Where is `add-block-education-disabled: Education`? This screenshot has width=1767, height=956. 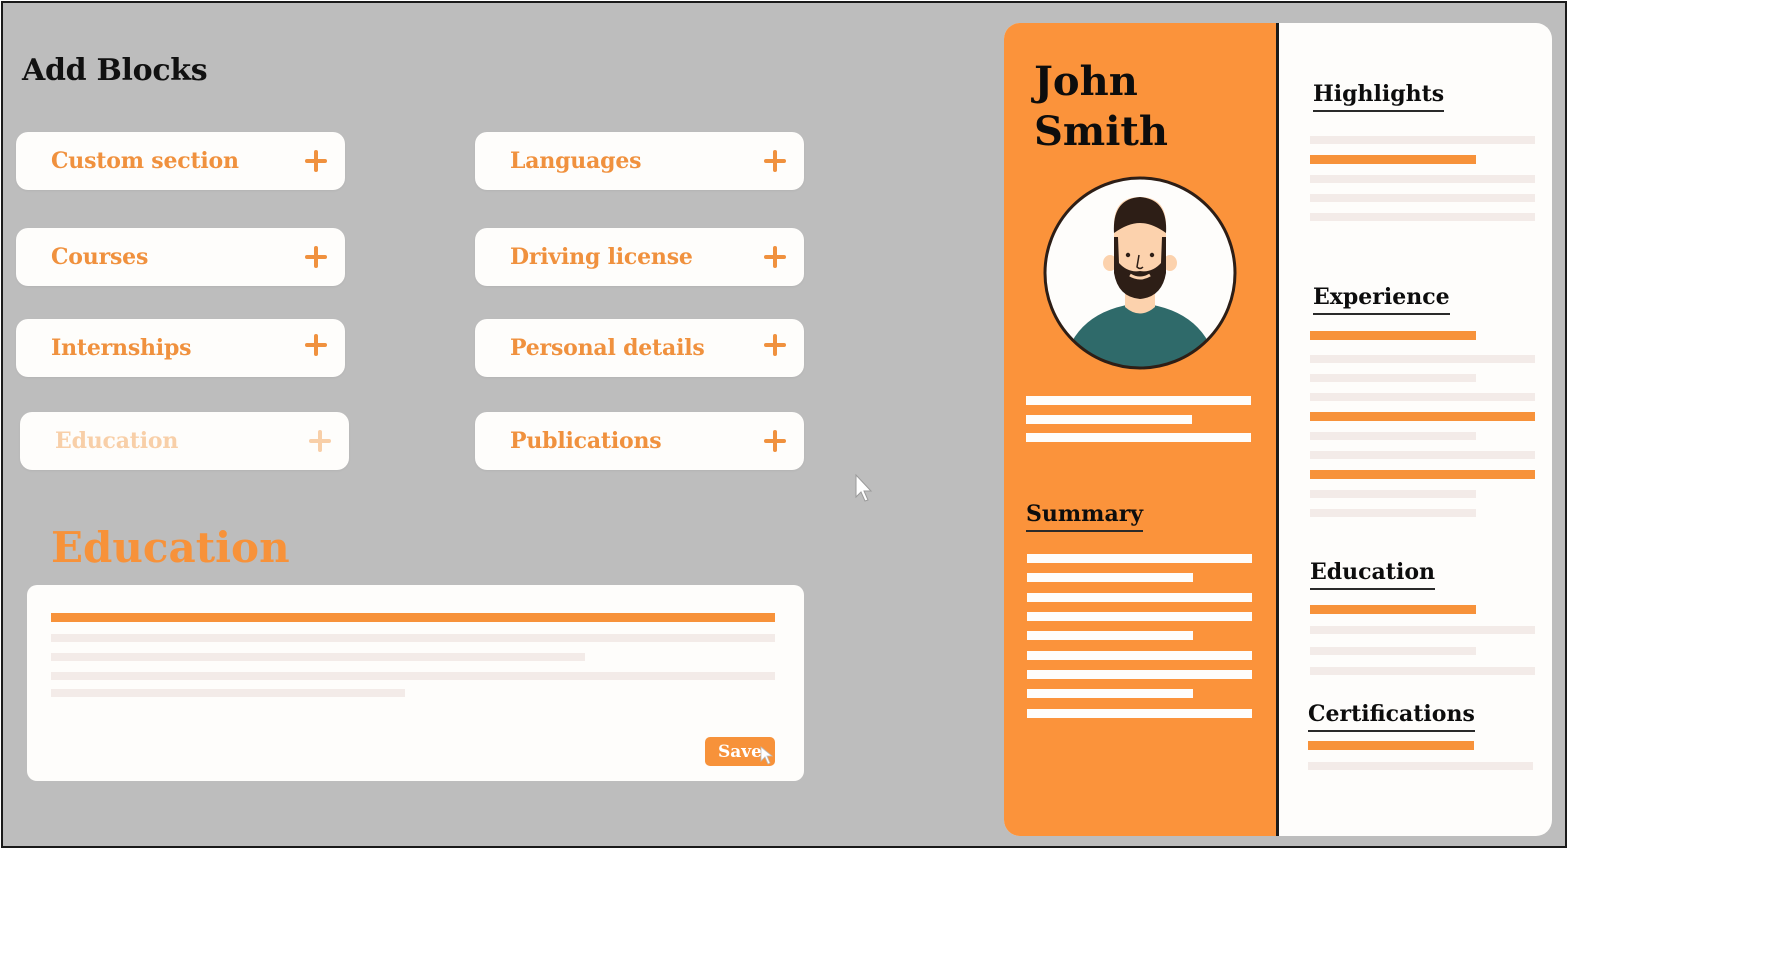 add-block-education-disabled: Education is located at coordinates (184, 441).